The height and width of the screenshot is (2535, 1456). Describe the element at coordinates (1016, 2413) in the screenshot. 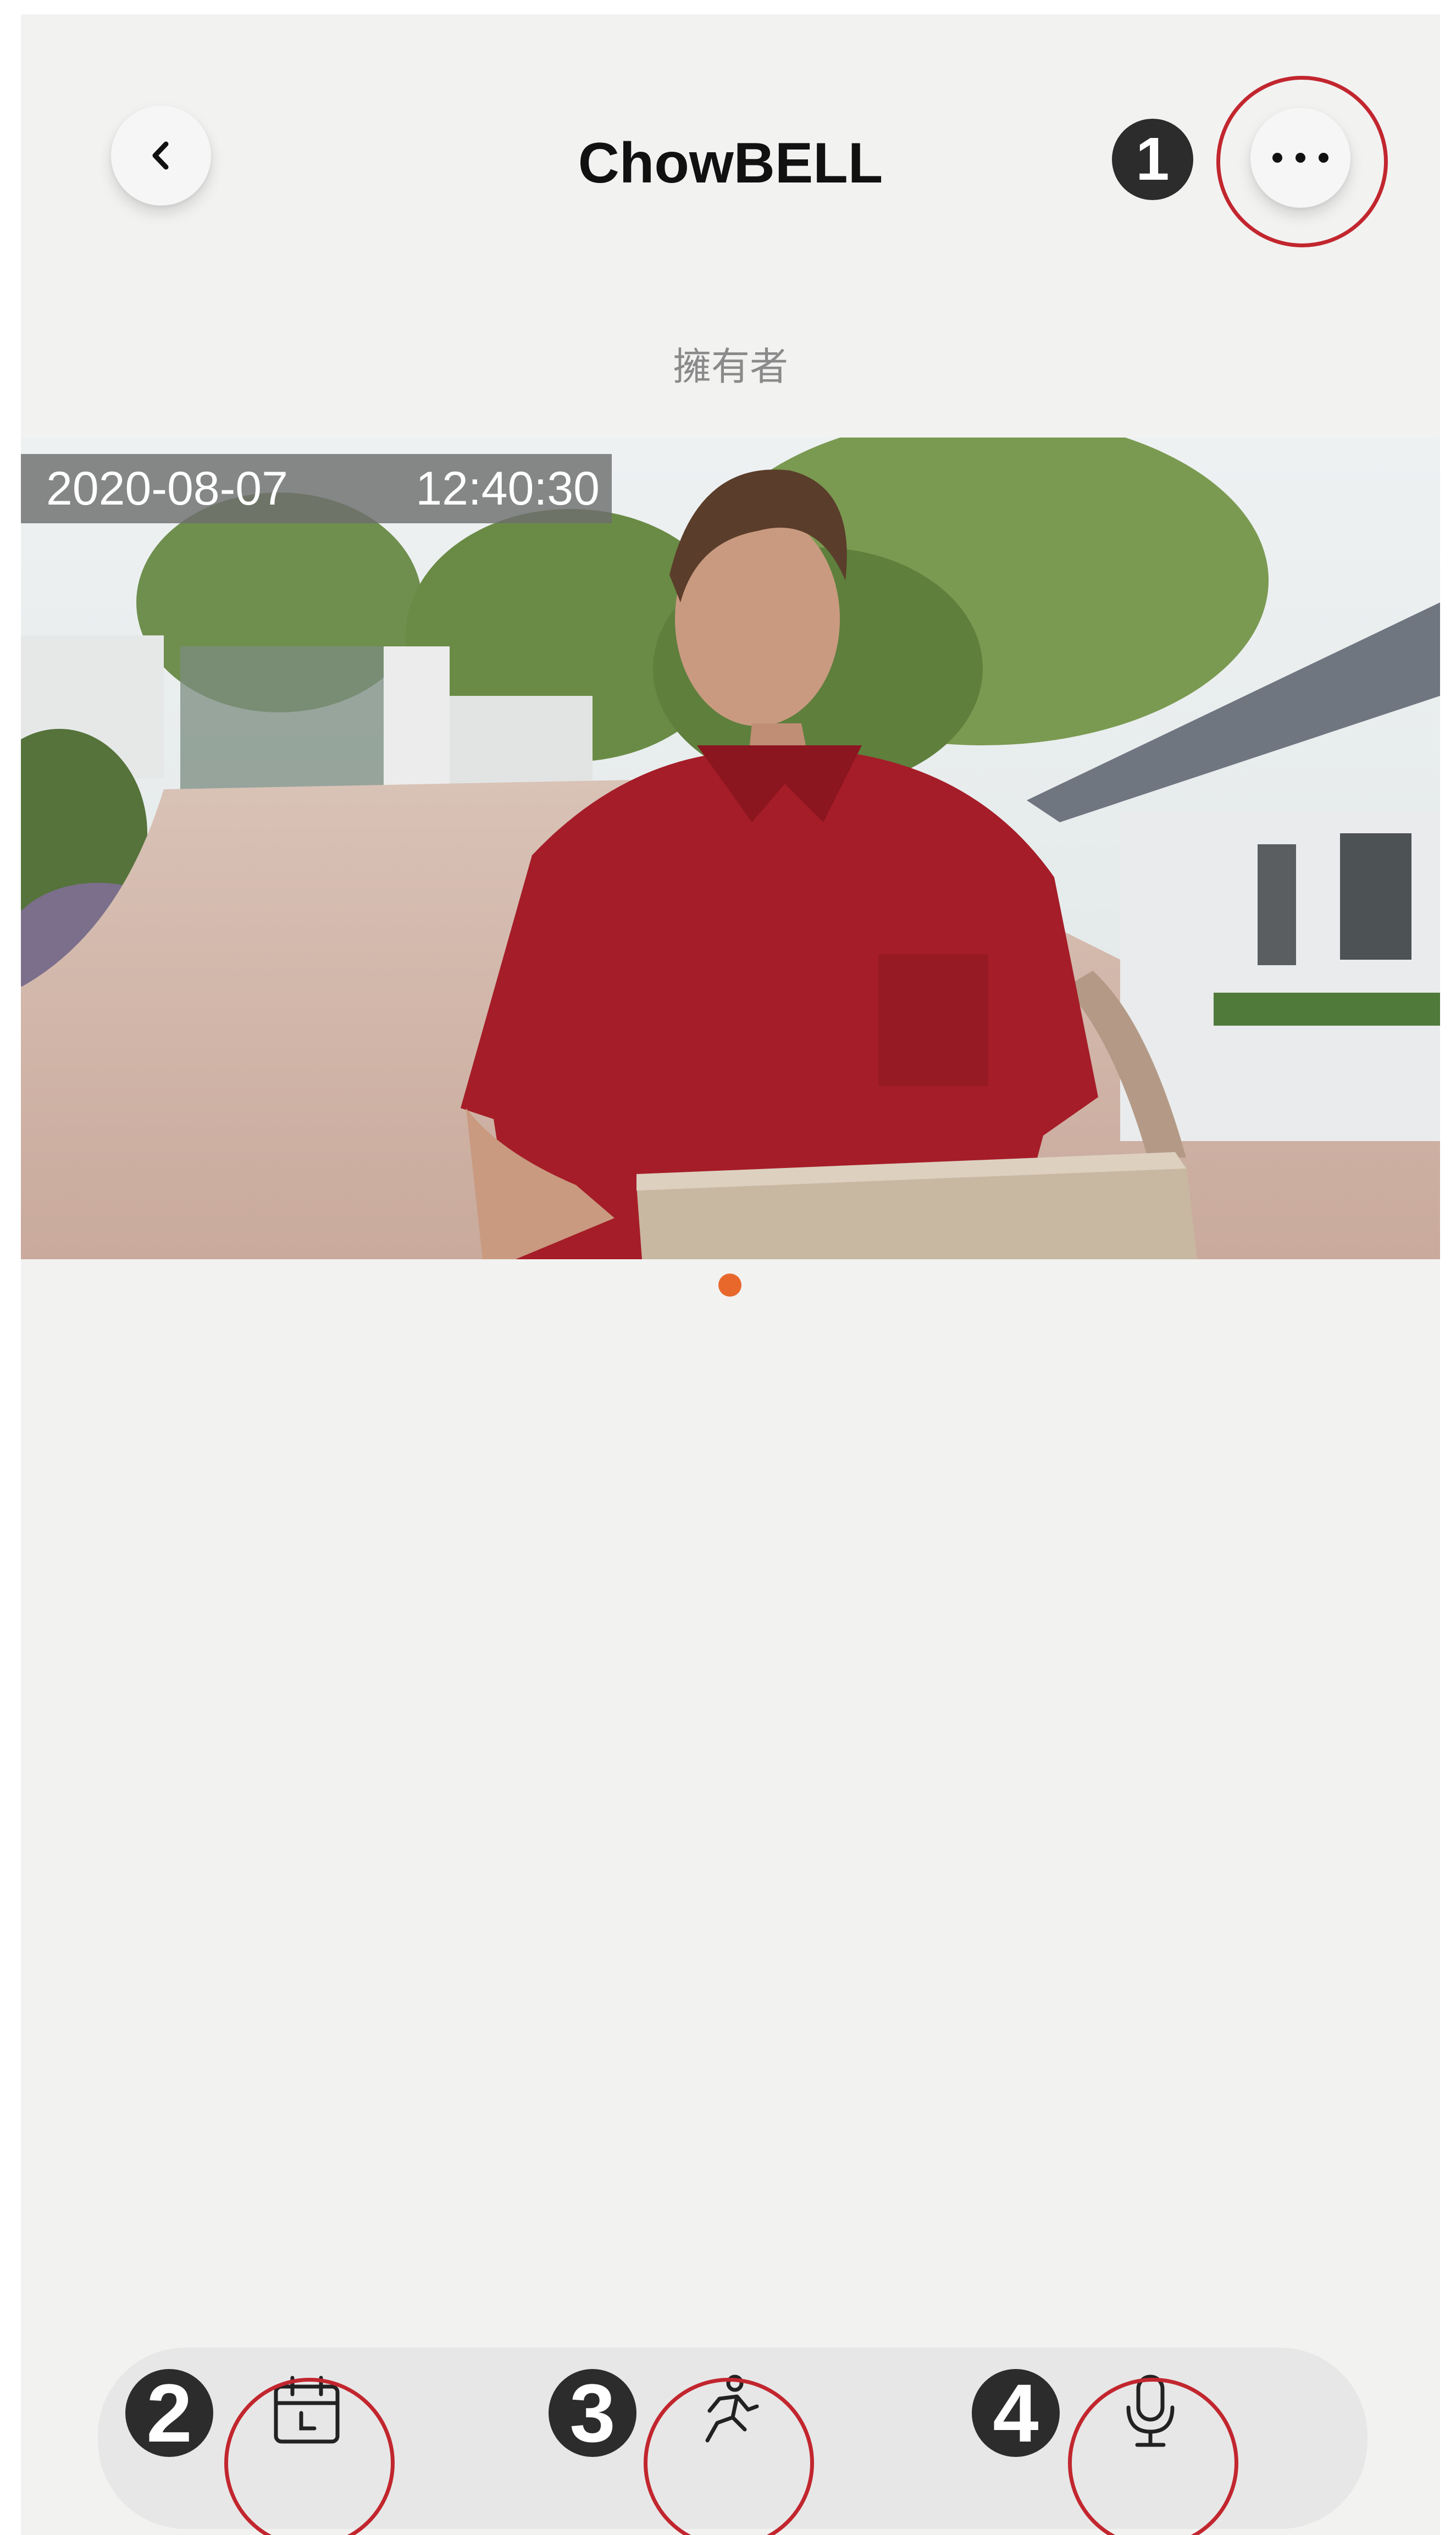

I see `annotation-marker-4: 4` at that location.